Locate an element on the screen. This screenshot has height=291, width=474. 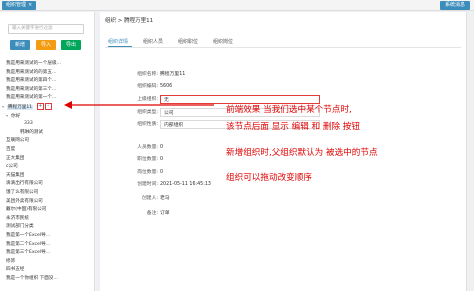
tree-node: 美团外卖有限公司 is located at coordinates (24, 202).